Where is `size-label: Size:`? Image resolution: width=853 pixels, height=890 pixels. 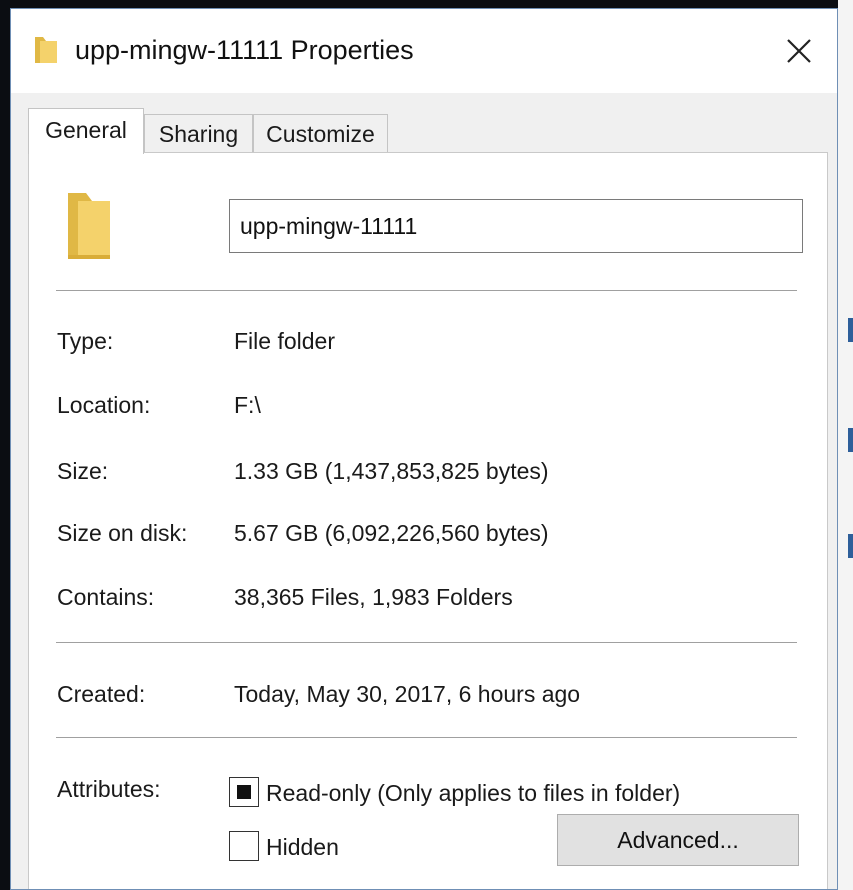 size-label: Size: is located at coordinates (83, 471).